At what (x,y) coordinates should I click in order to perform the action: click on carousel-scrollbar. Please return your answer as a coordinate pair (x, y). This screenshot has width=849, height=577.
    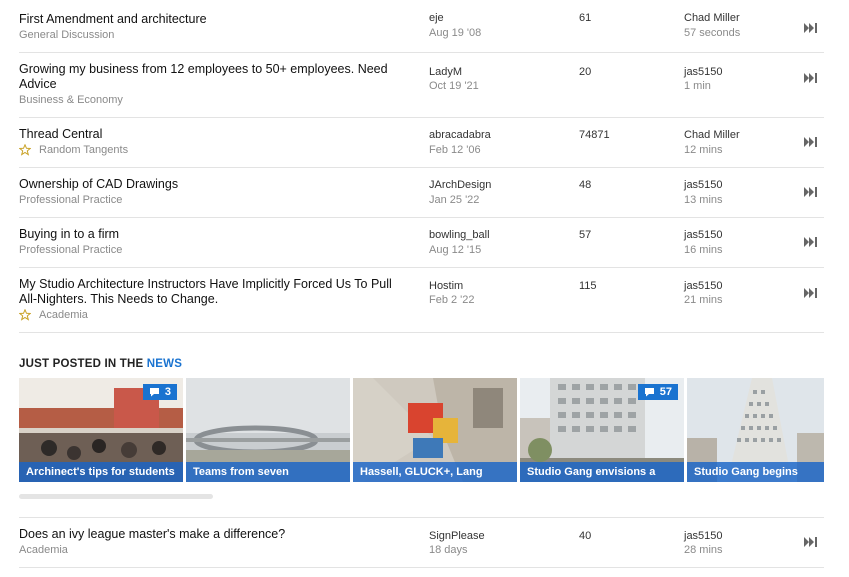
    Looking at the image, I should click on (116, 496).